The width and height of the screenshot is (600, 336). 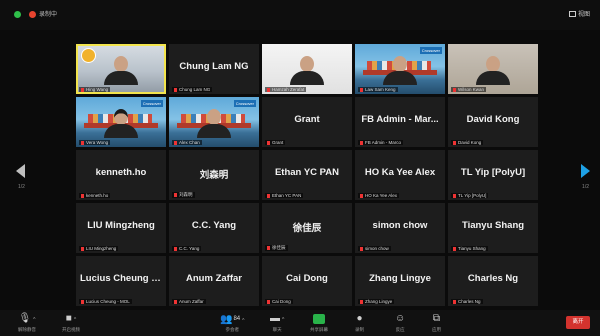 What do you see at coordinates (493, 228) in the screenshot?
I see `participant-tile: Tianyu Shang Tianyu Shang` at bounding box center [493, 228].